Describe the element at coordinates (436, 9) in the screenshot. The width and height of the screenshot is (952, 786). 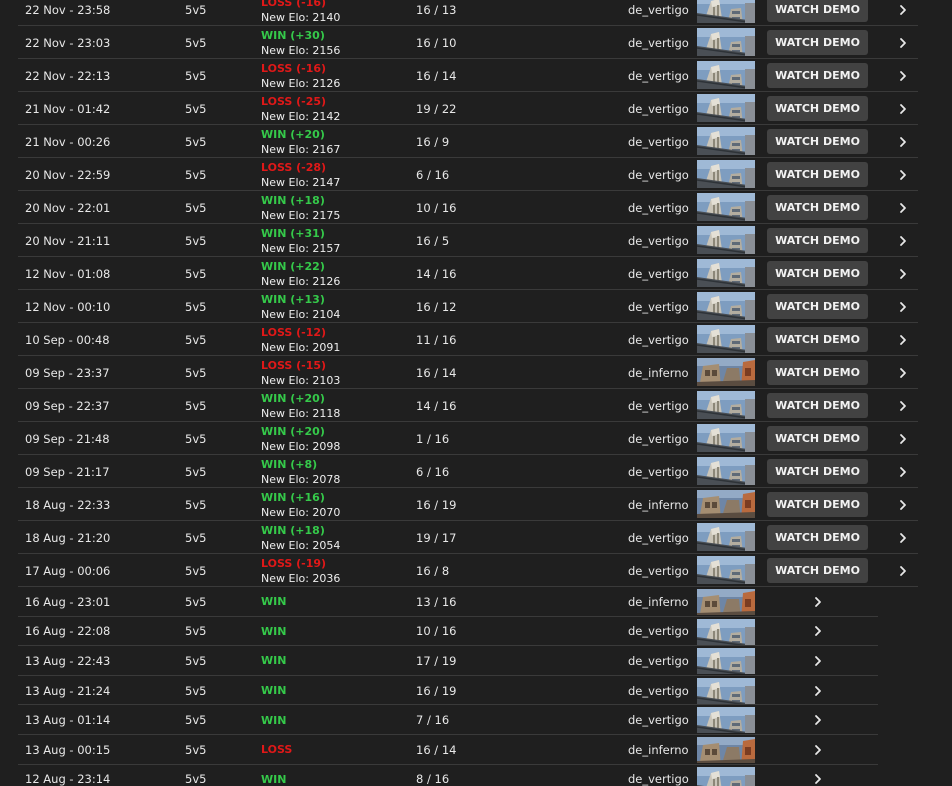
I see `match-score: 16 / 13` at that location.